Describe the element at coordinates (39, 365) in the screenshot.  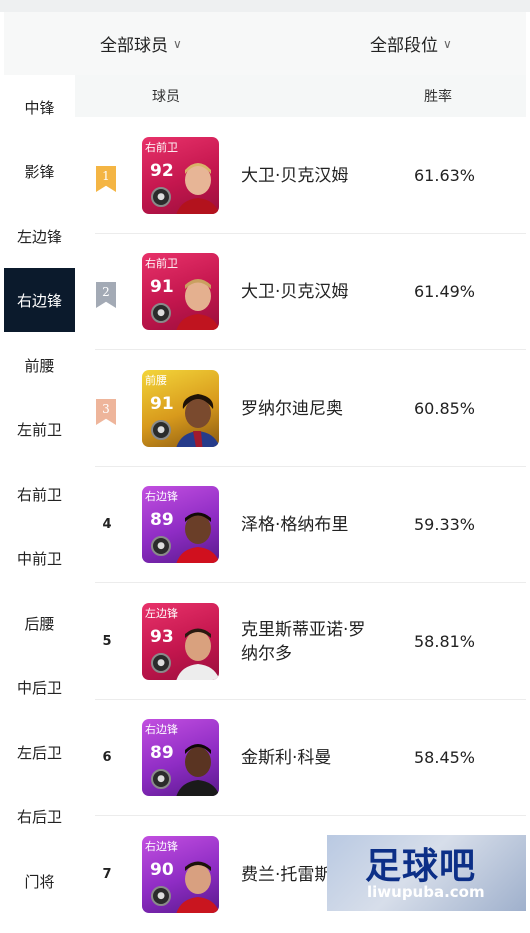
I see `sidebar-item-amf: 前腰` at that location.